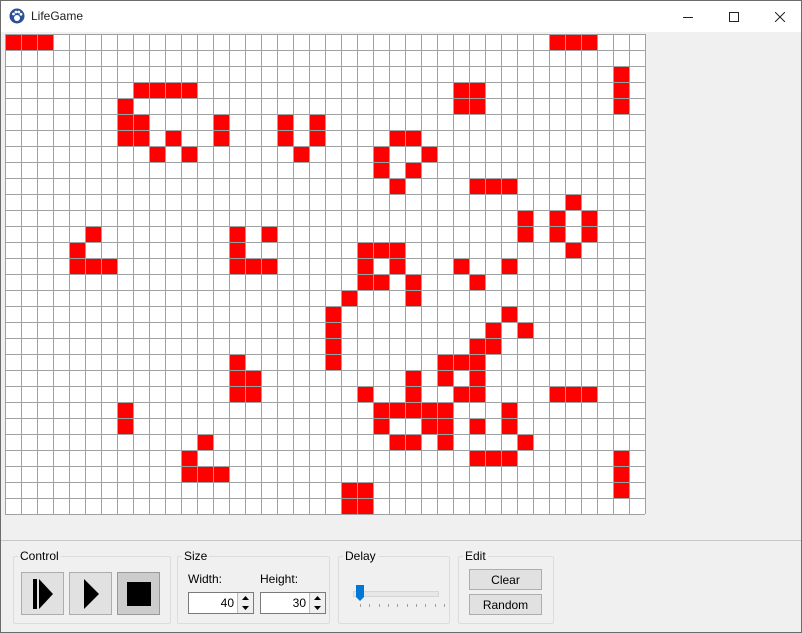 The image size is (802, 633). I want to click on clear-button: Clear, so click(505, 579).